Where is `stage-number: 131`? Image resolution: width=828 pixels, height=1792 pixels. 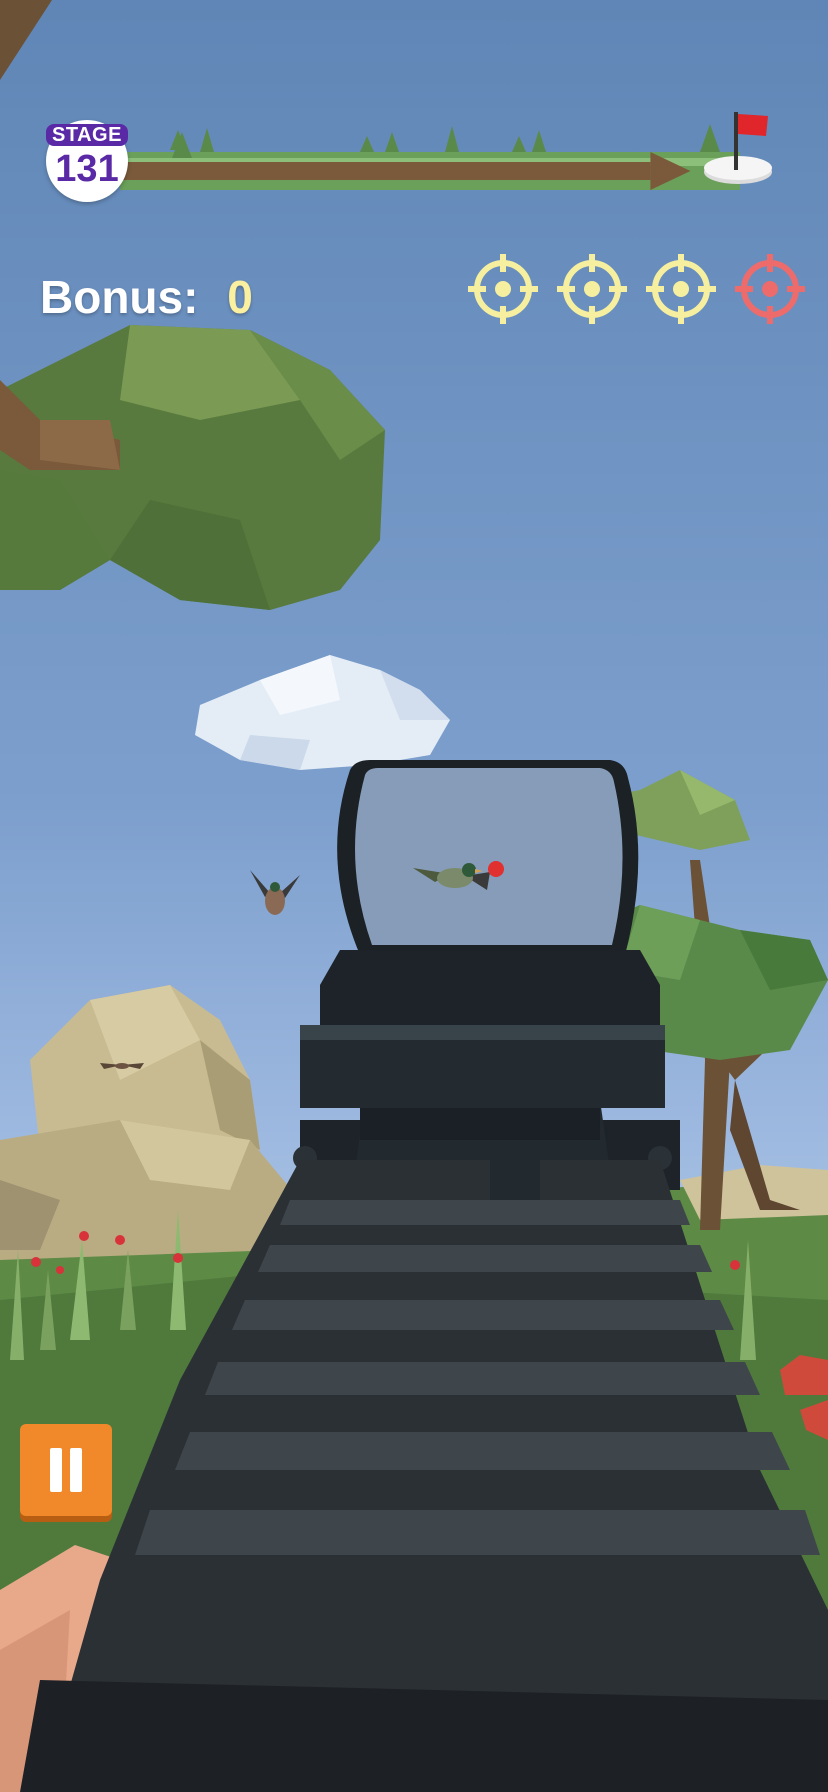
stage-number: 131 is located at coordinates (87, 169).